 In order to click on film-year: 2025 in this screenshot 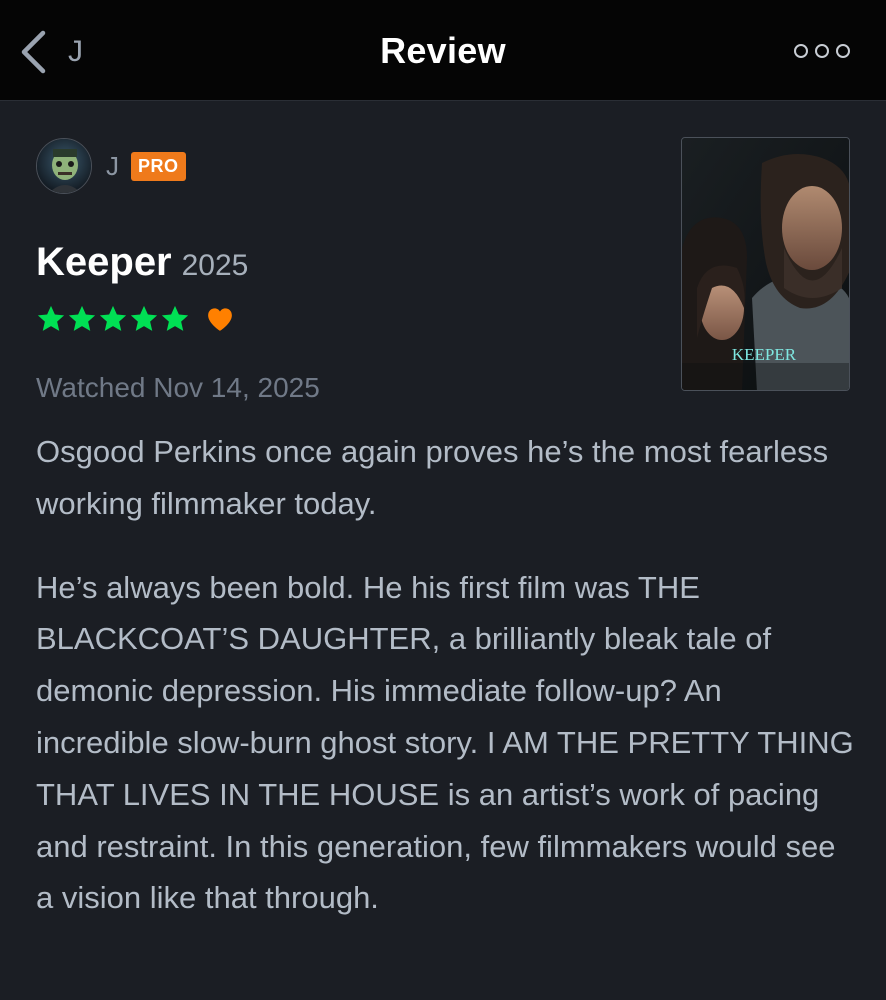, I will do `click(215, 266)`.